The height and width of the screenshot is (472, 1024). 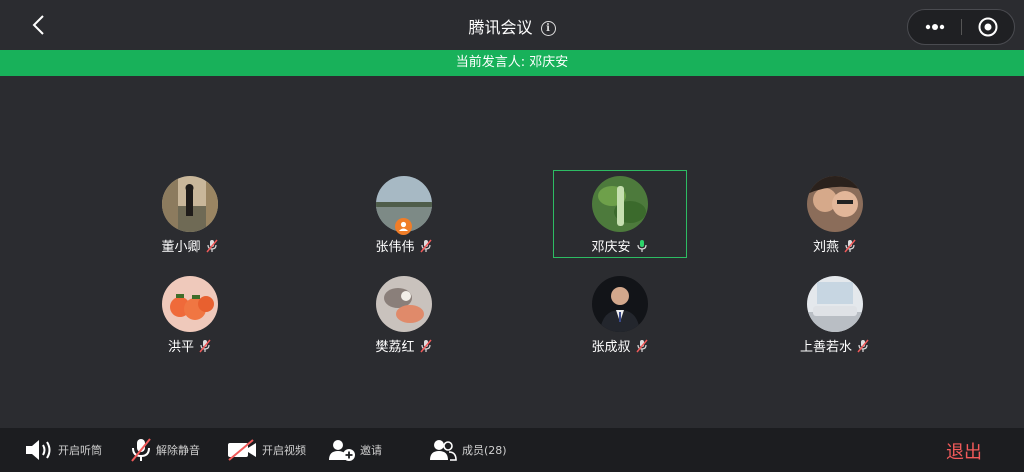 I want to click on participant-name: 张伟伟, so click(x=395, y=247).